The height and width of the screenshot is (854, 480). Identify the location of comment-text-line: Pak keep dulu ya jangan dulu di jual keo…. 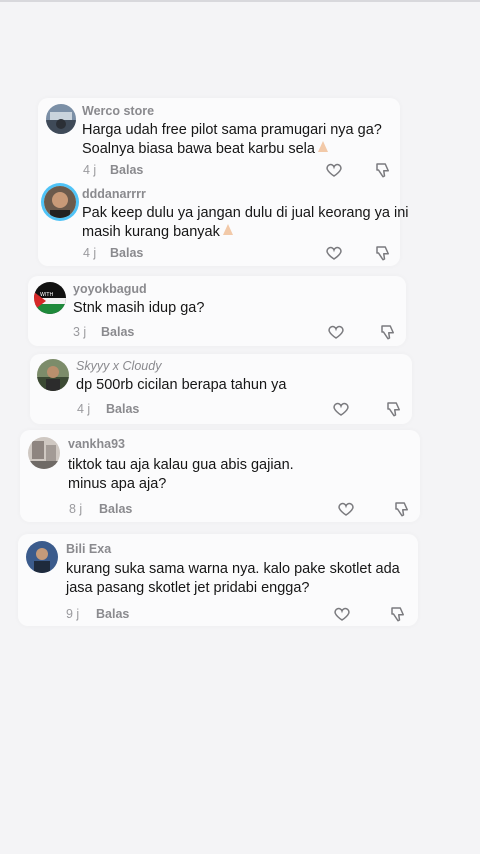
(245, 213).